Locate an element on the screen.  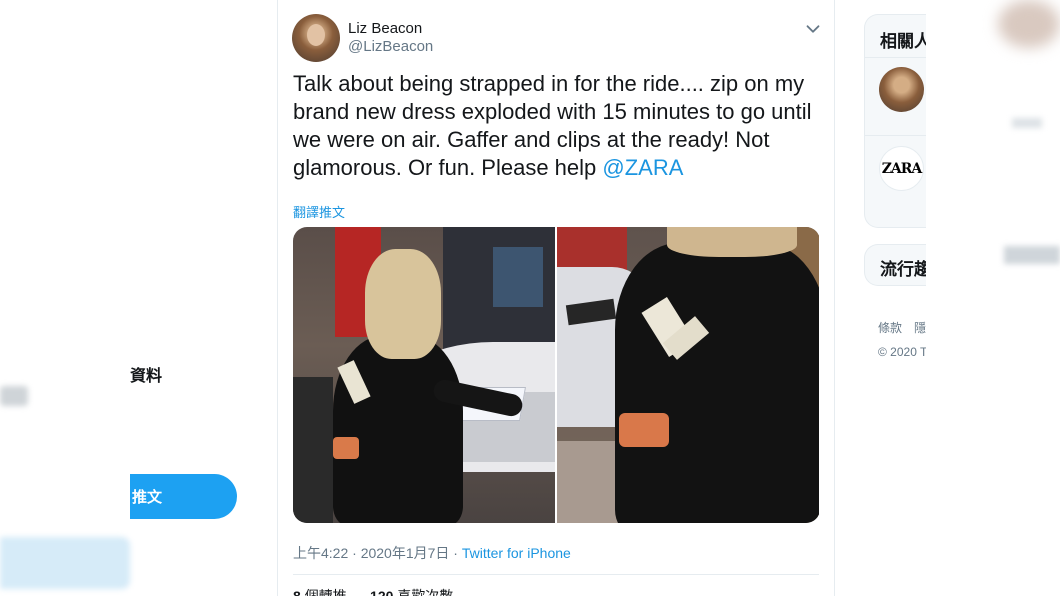
likes-count: 120 is located at coordinates (382, 592).